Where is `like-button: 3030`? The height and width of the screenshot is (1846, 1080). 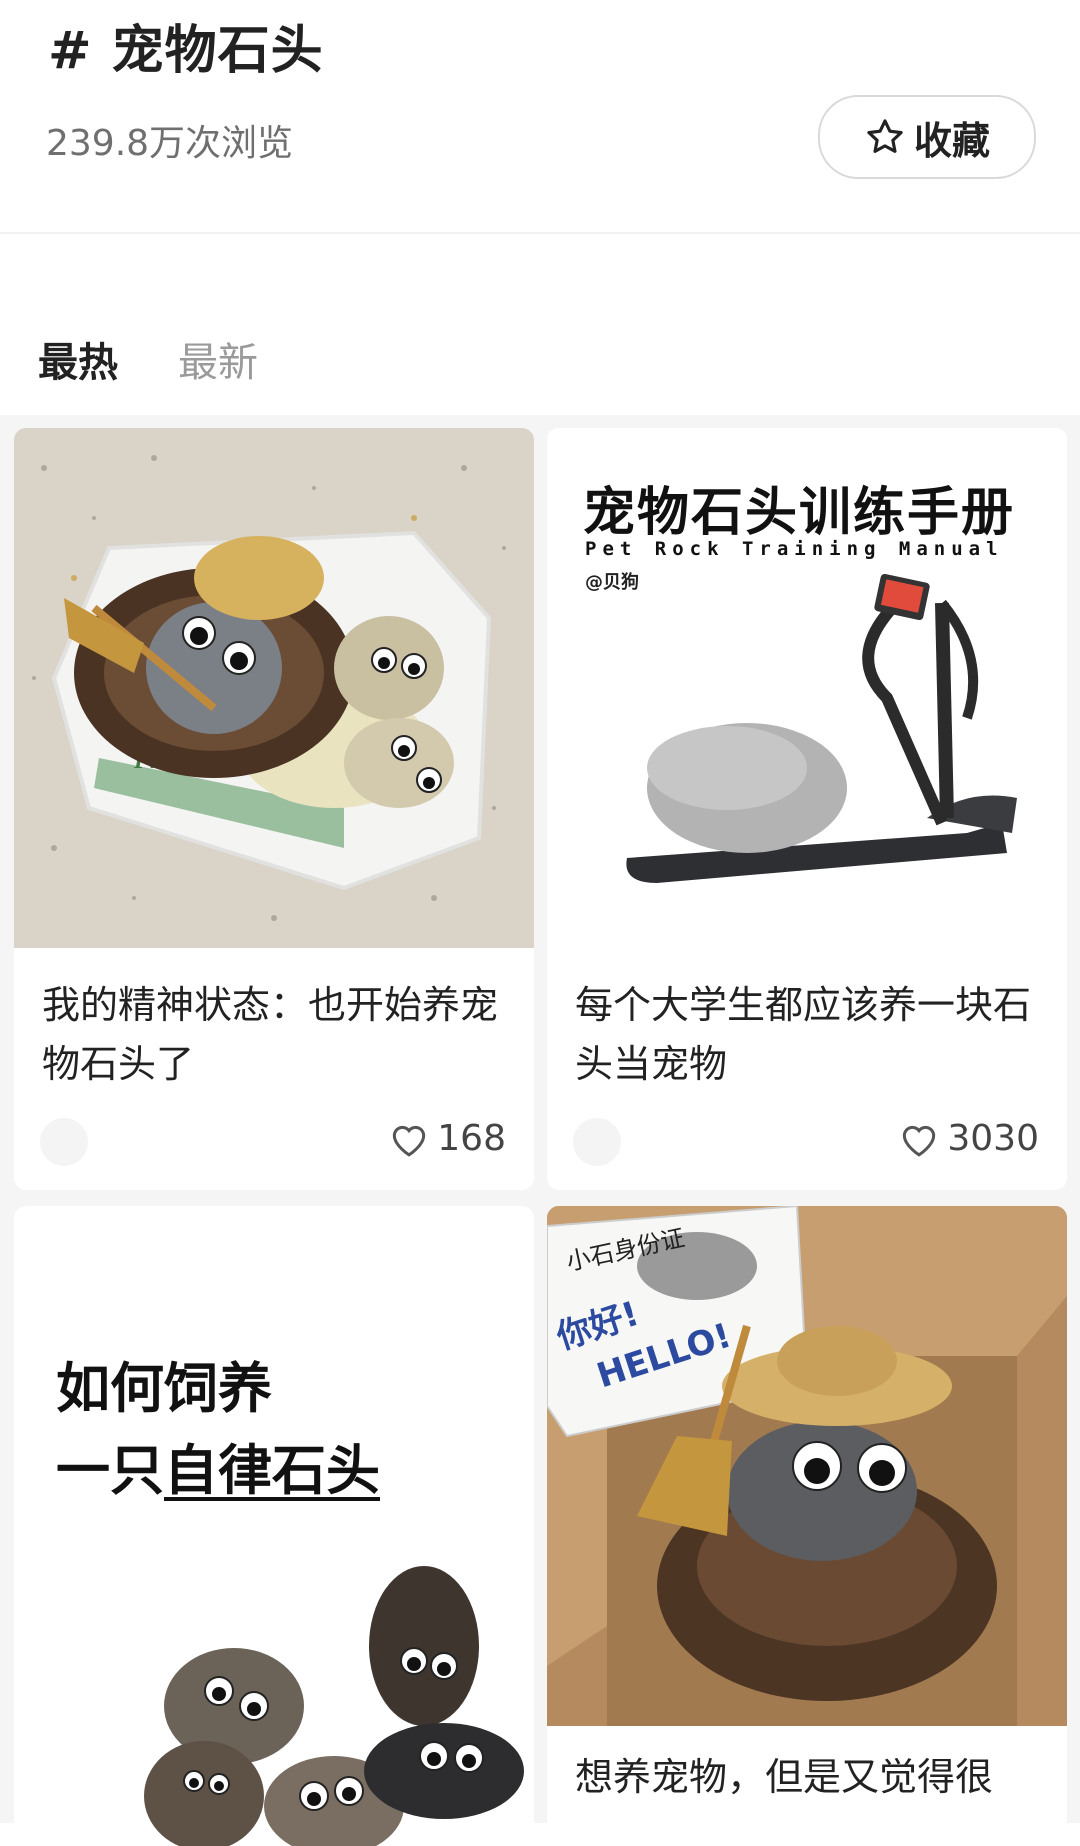
like-button: 3030 is located at coordinates (969, 1138).